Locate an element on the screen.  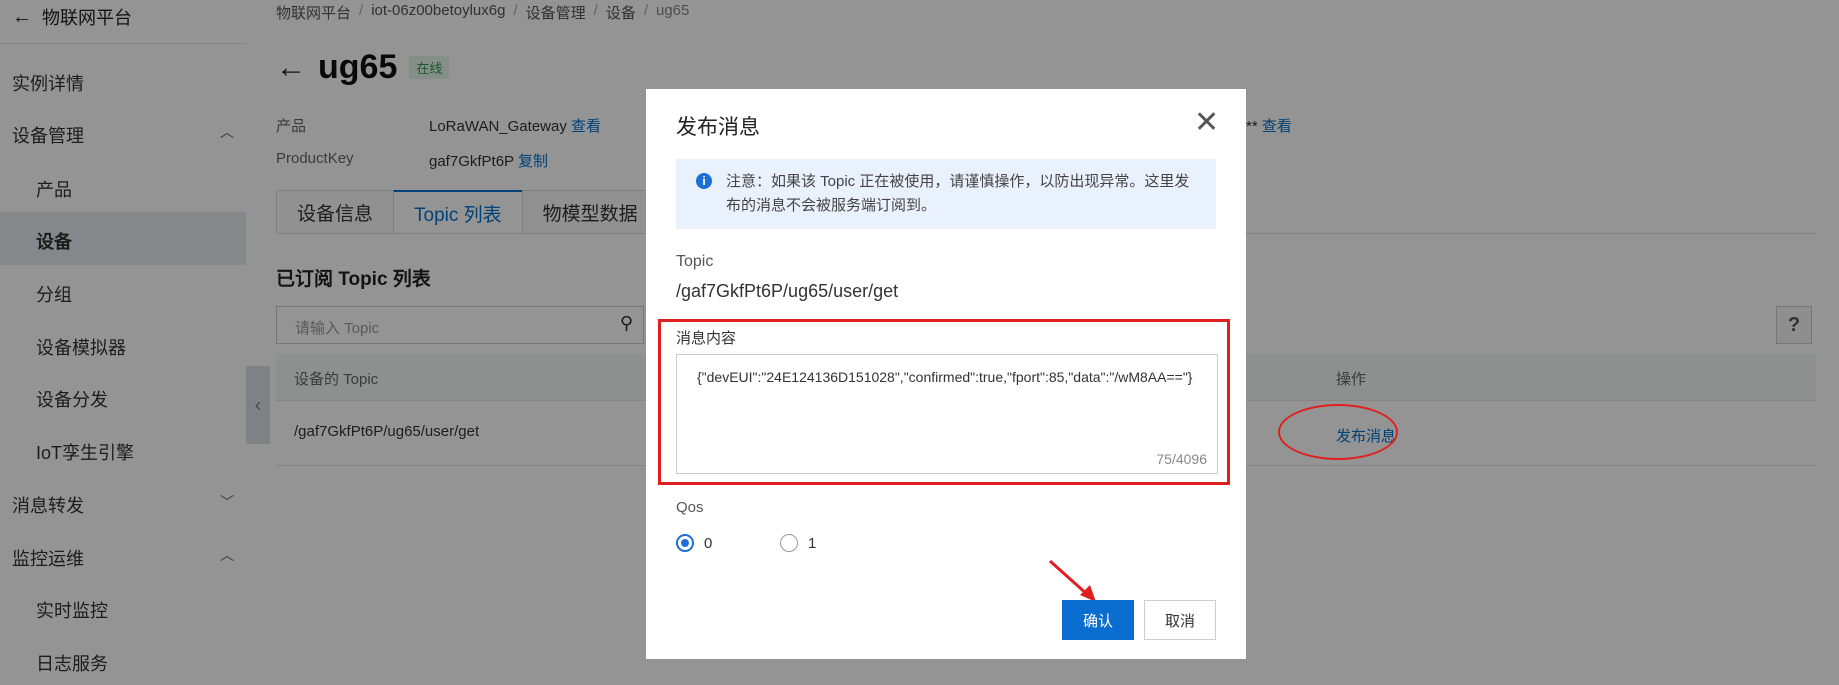
annotation-ellipse is located at coordinates (1338, 432).